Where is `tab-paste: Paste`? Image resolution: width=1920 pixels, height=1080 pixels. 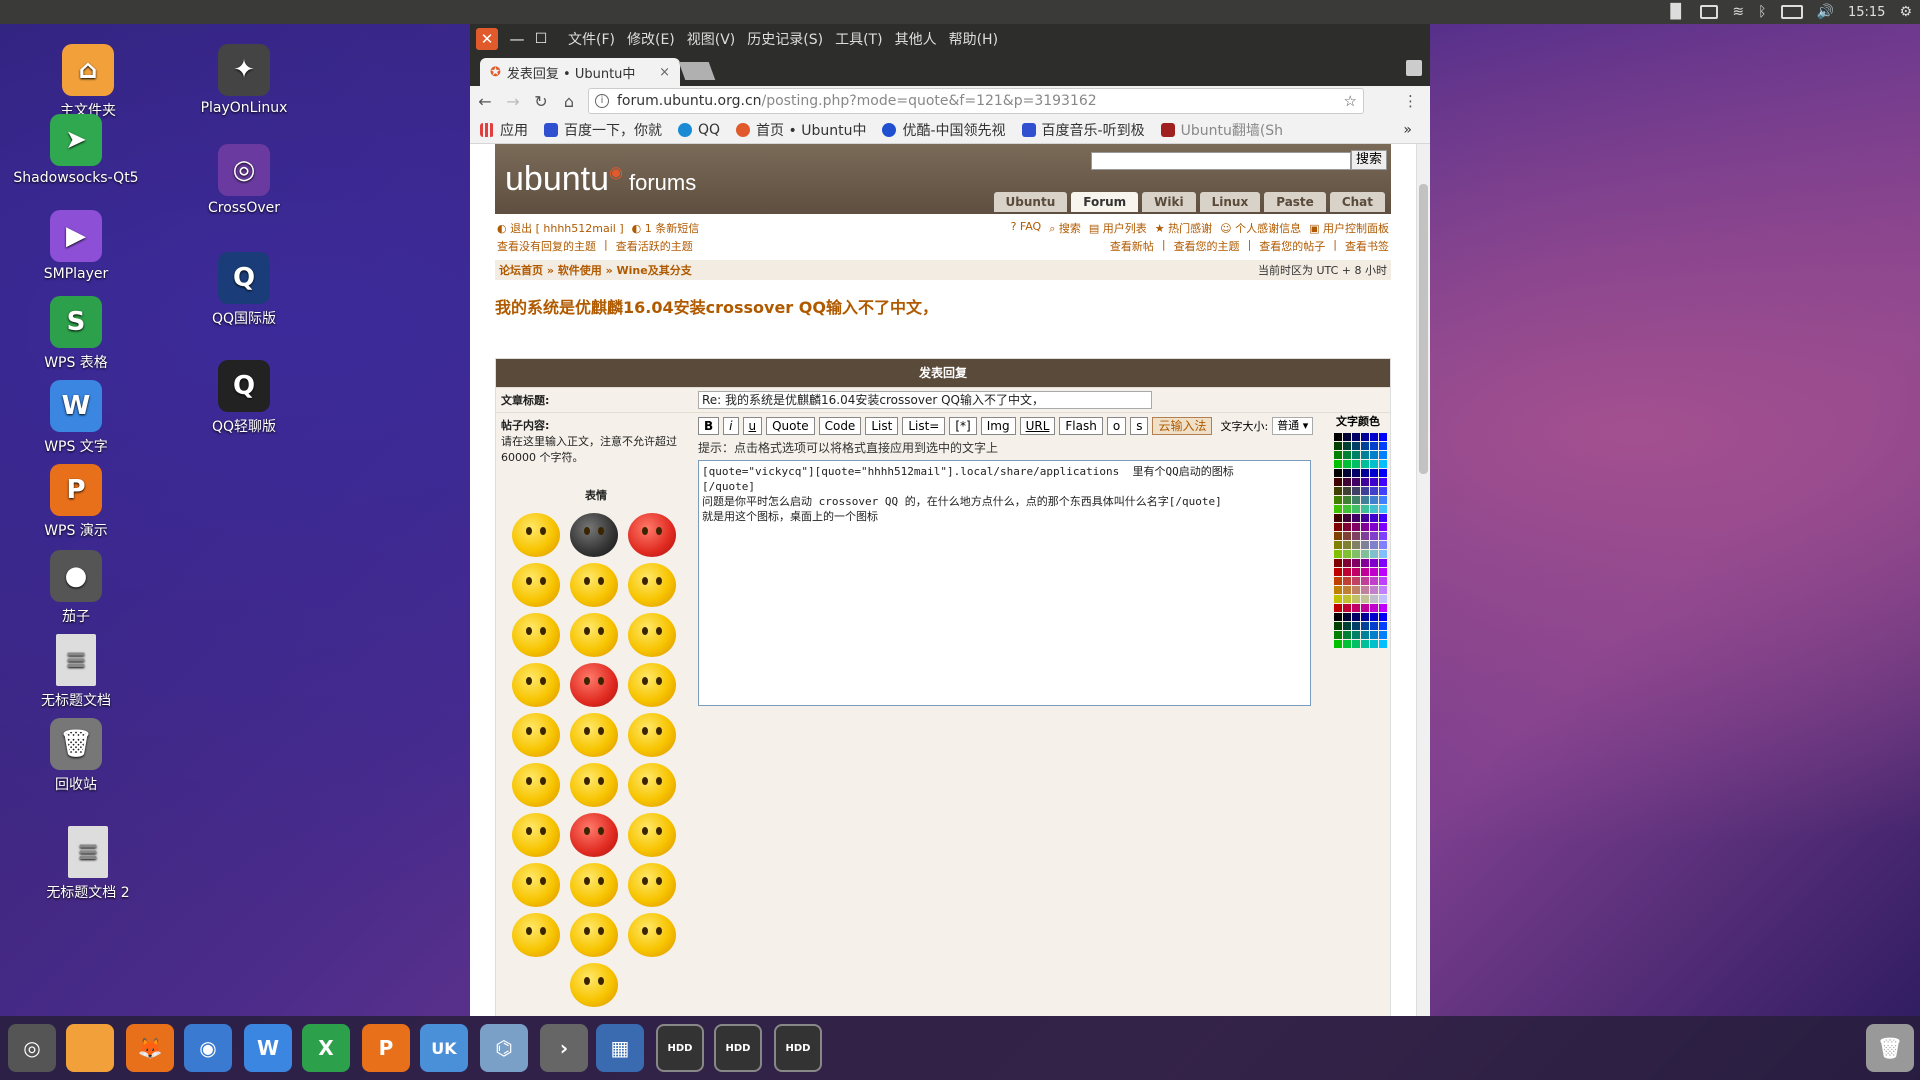
tab-paste: Paste is located at coordinates (1295, 202).